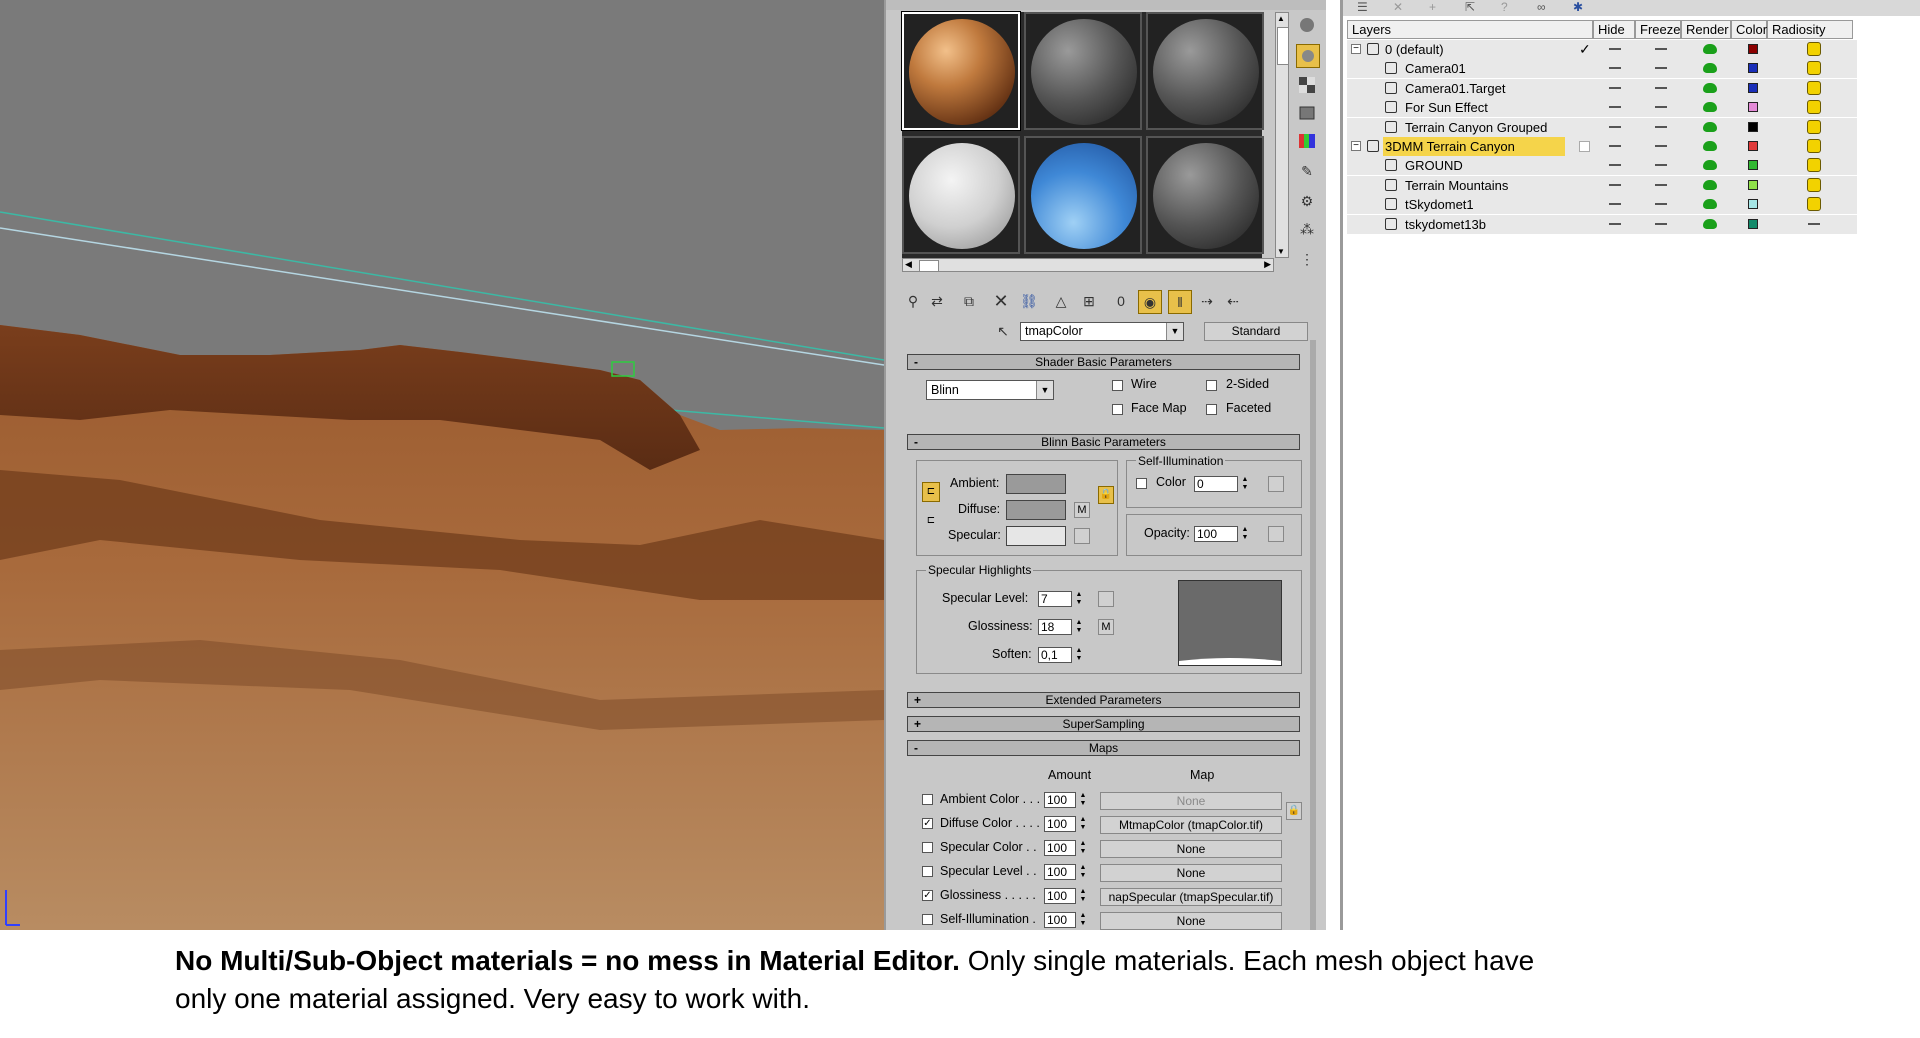  I want to click on specular-level-input: 7, so click(1055, 599).